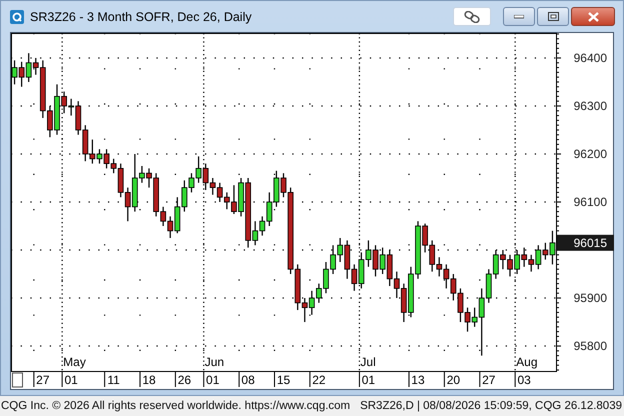 Image resolution: width=624 pixels, height=416 pixels. Describe the element at coordinates (585, 242) in the screenshot. I see `last-price-tag: 96015` at that location.